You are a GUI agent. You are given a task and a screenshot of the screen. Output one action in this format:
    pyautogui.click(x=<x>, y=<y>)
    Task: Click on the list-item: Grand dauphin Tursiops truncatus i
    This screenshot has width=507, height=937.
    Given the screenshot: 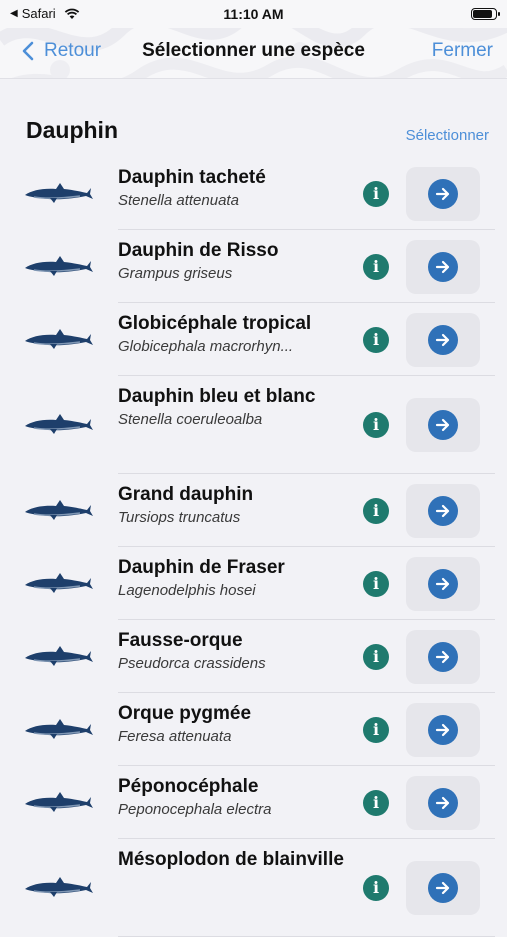 What is the action you would take?
    pyautogui.click(x=253, y=510)
    